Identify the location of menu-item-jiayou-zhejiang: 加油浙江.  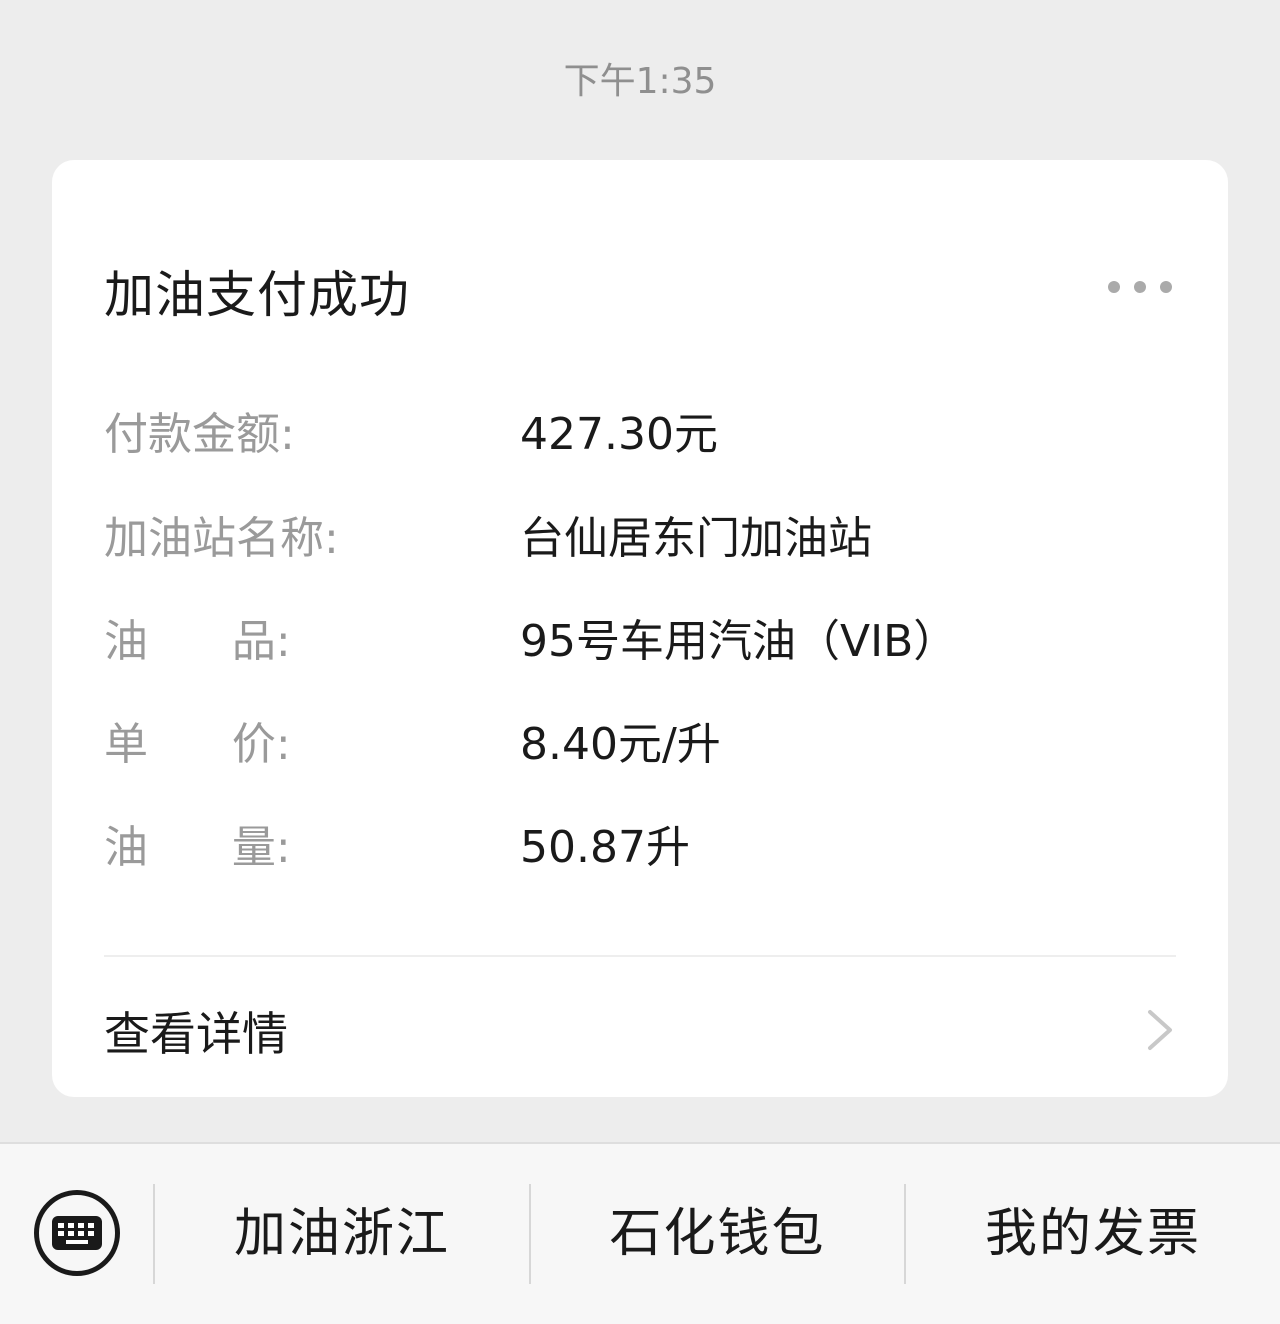
(342, 1234).